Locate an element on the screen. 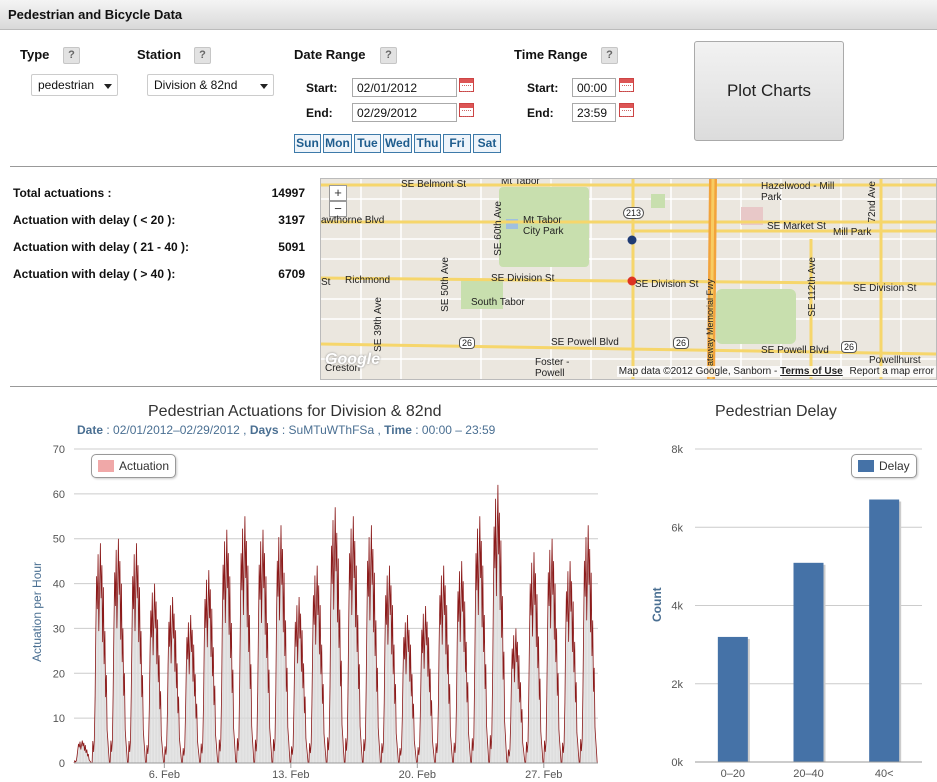  date-range-help-button: ? is located at coordinates (388, 55).